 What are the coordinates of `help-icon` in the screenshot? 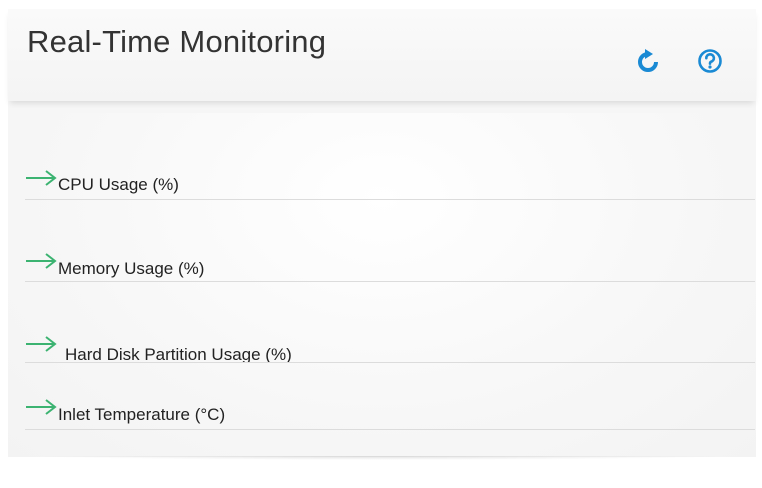 It's located at (710, 61).